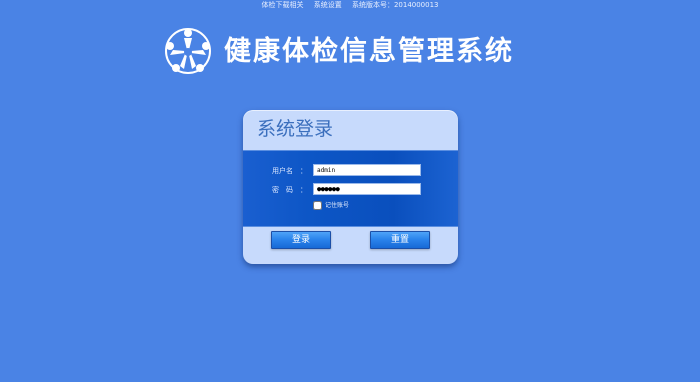 Image resolution: width=700 pixels, height=382 pixels. I want to click on username-input, so click(367, 170).